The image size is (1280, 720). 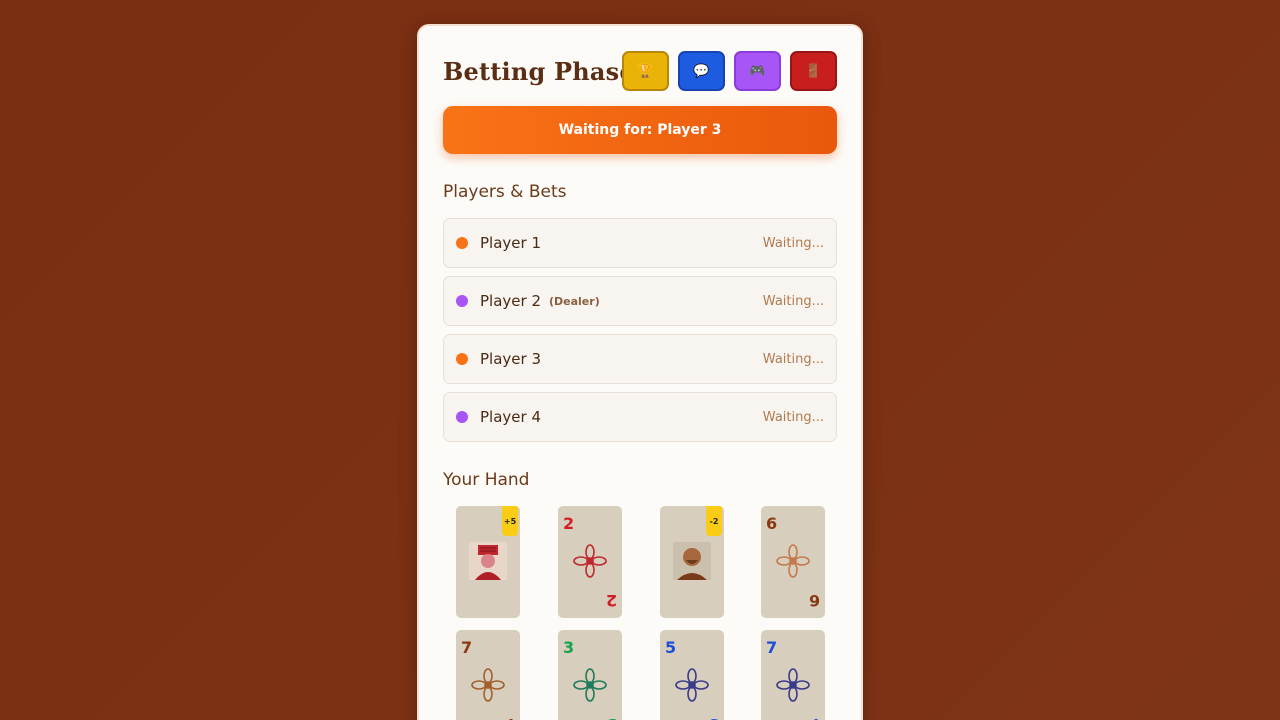 I want to click on game-menu-button: 🎮, so click(x=757, y=71).